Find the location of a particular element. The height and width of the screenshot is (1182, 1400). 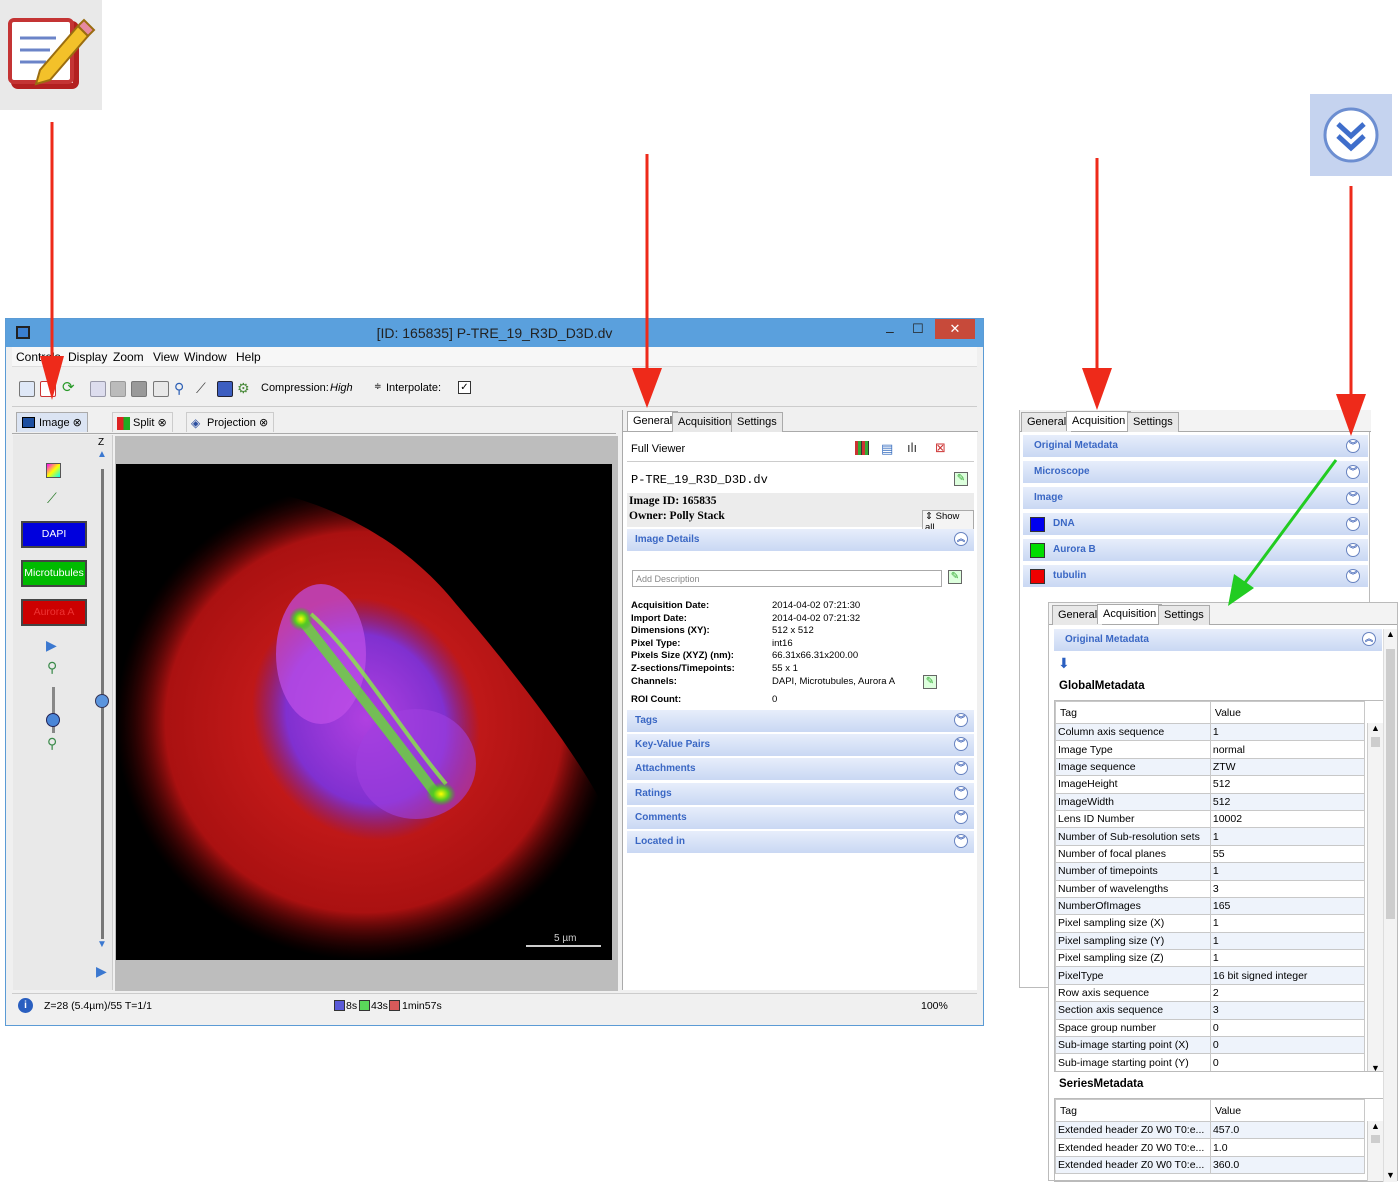

table-row: Number of Sub-resolution sets 1 is located at coordinates (1210, 836).